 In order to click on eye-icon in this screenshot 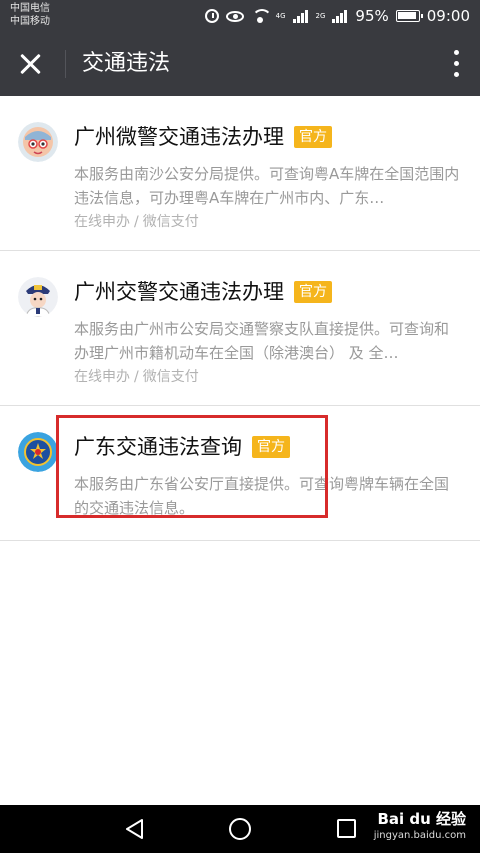, I will do `click(234, 16)`.